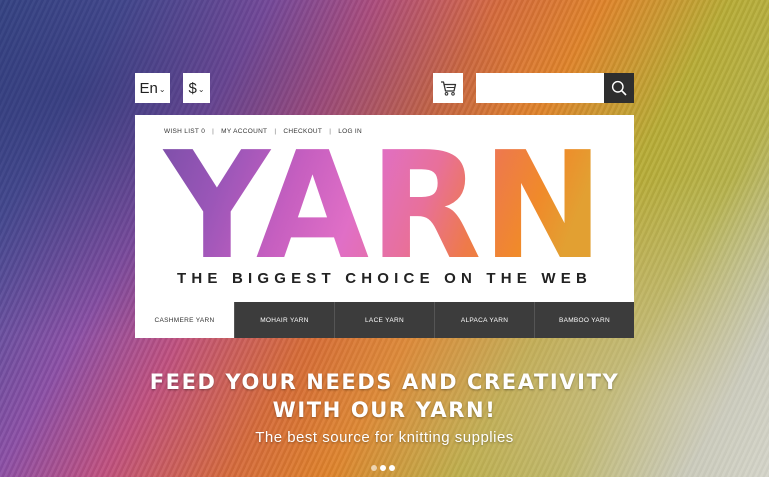 The image size is (769, 477). What do you see at coordinates (184, 131) in the screenshot?
I see `wishlist-link: WISH LIST 0` at bounding box center [184, 131].